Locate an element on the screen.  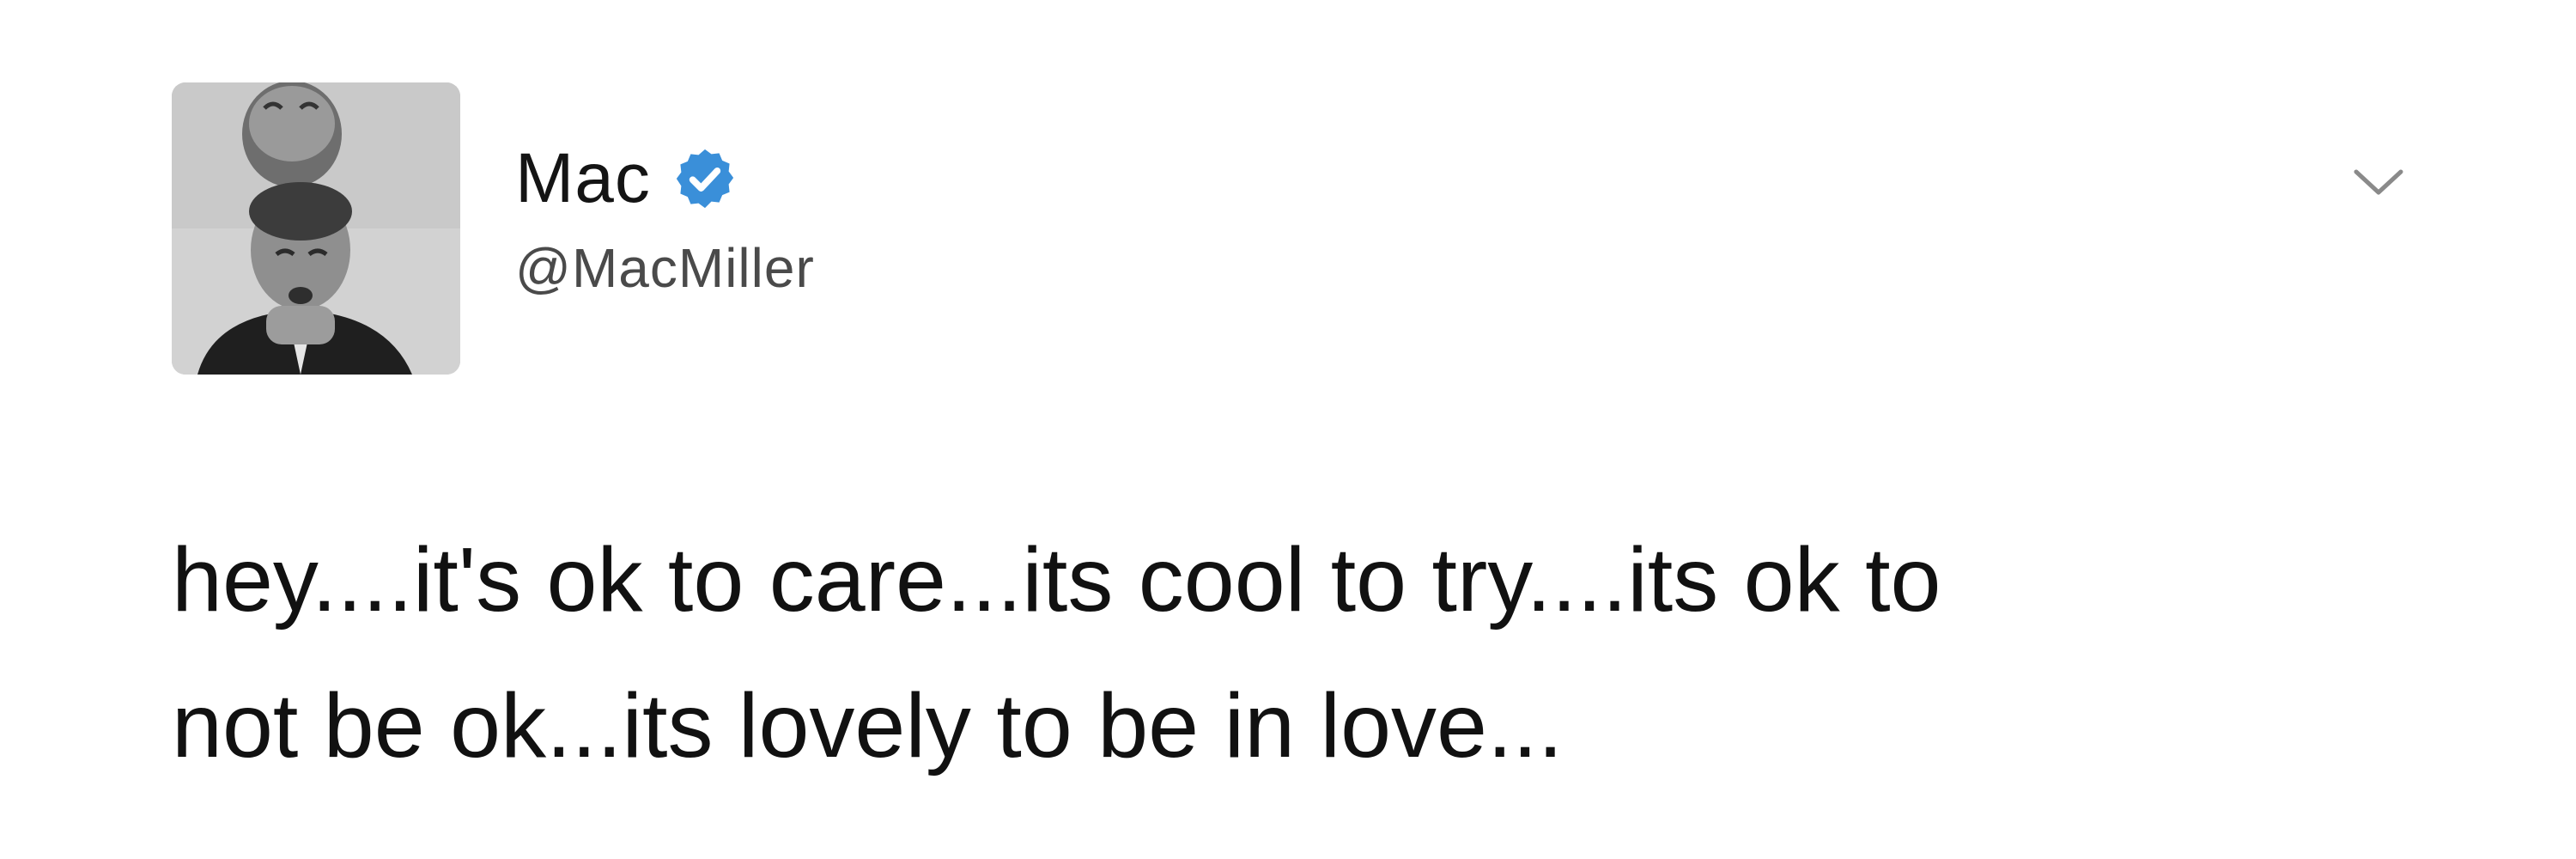
author-handle: @MacMiller is located at coordinates (665, 268).